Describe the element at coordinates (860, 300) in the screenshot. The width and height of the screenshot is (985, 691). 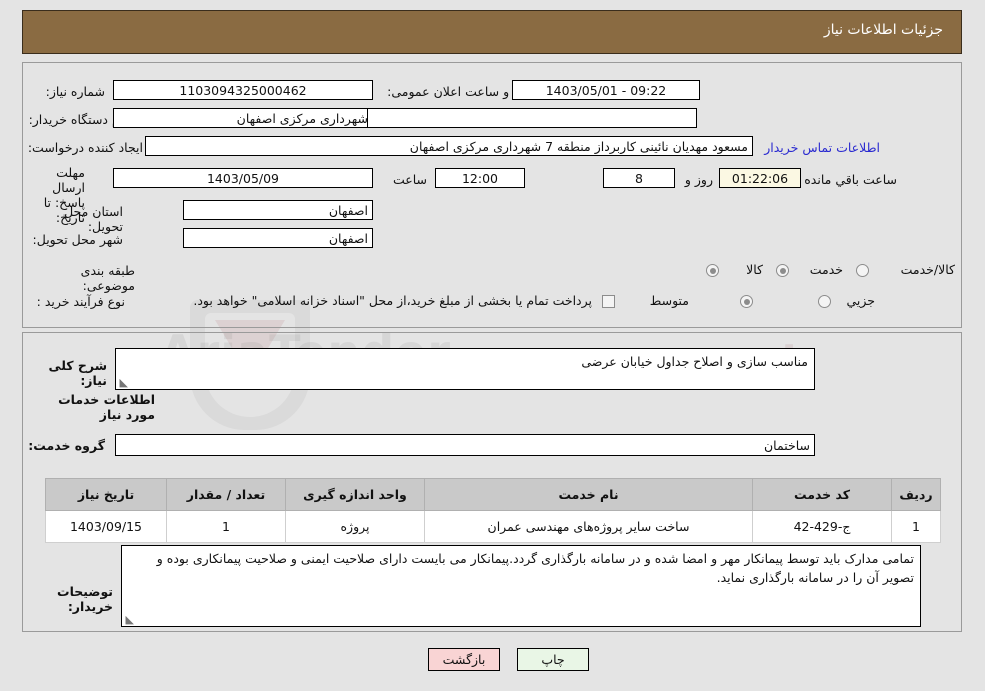
I see `radio-process-jozi-label: جزیي` at that location.